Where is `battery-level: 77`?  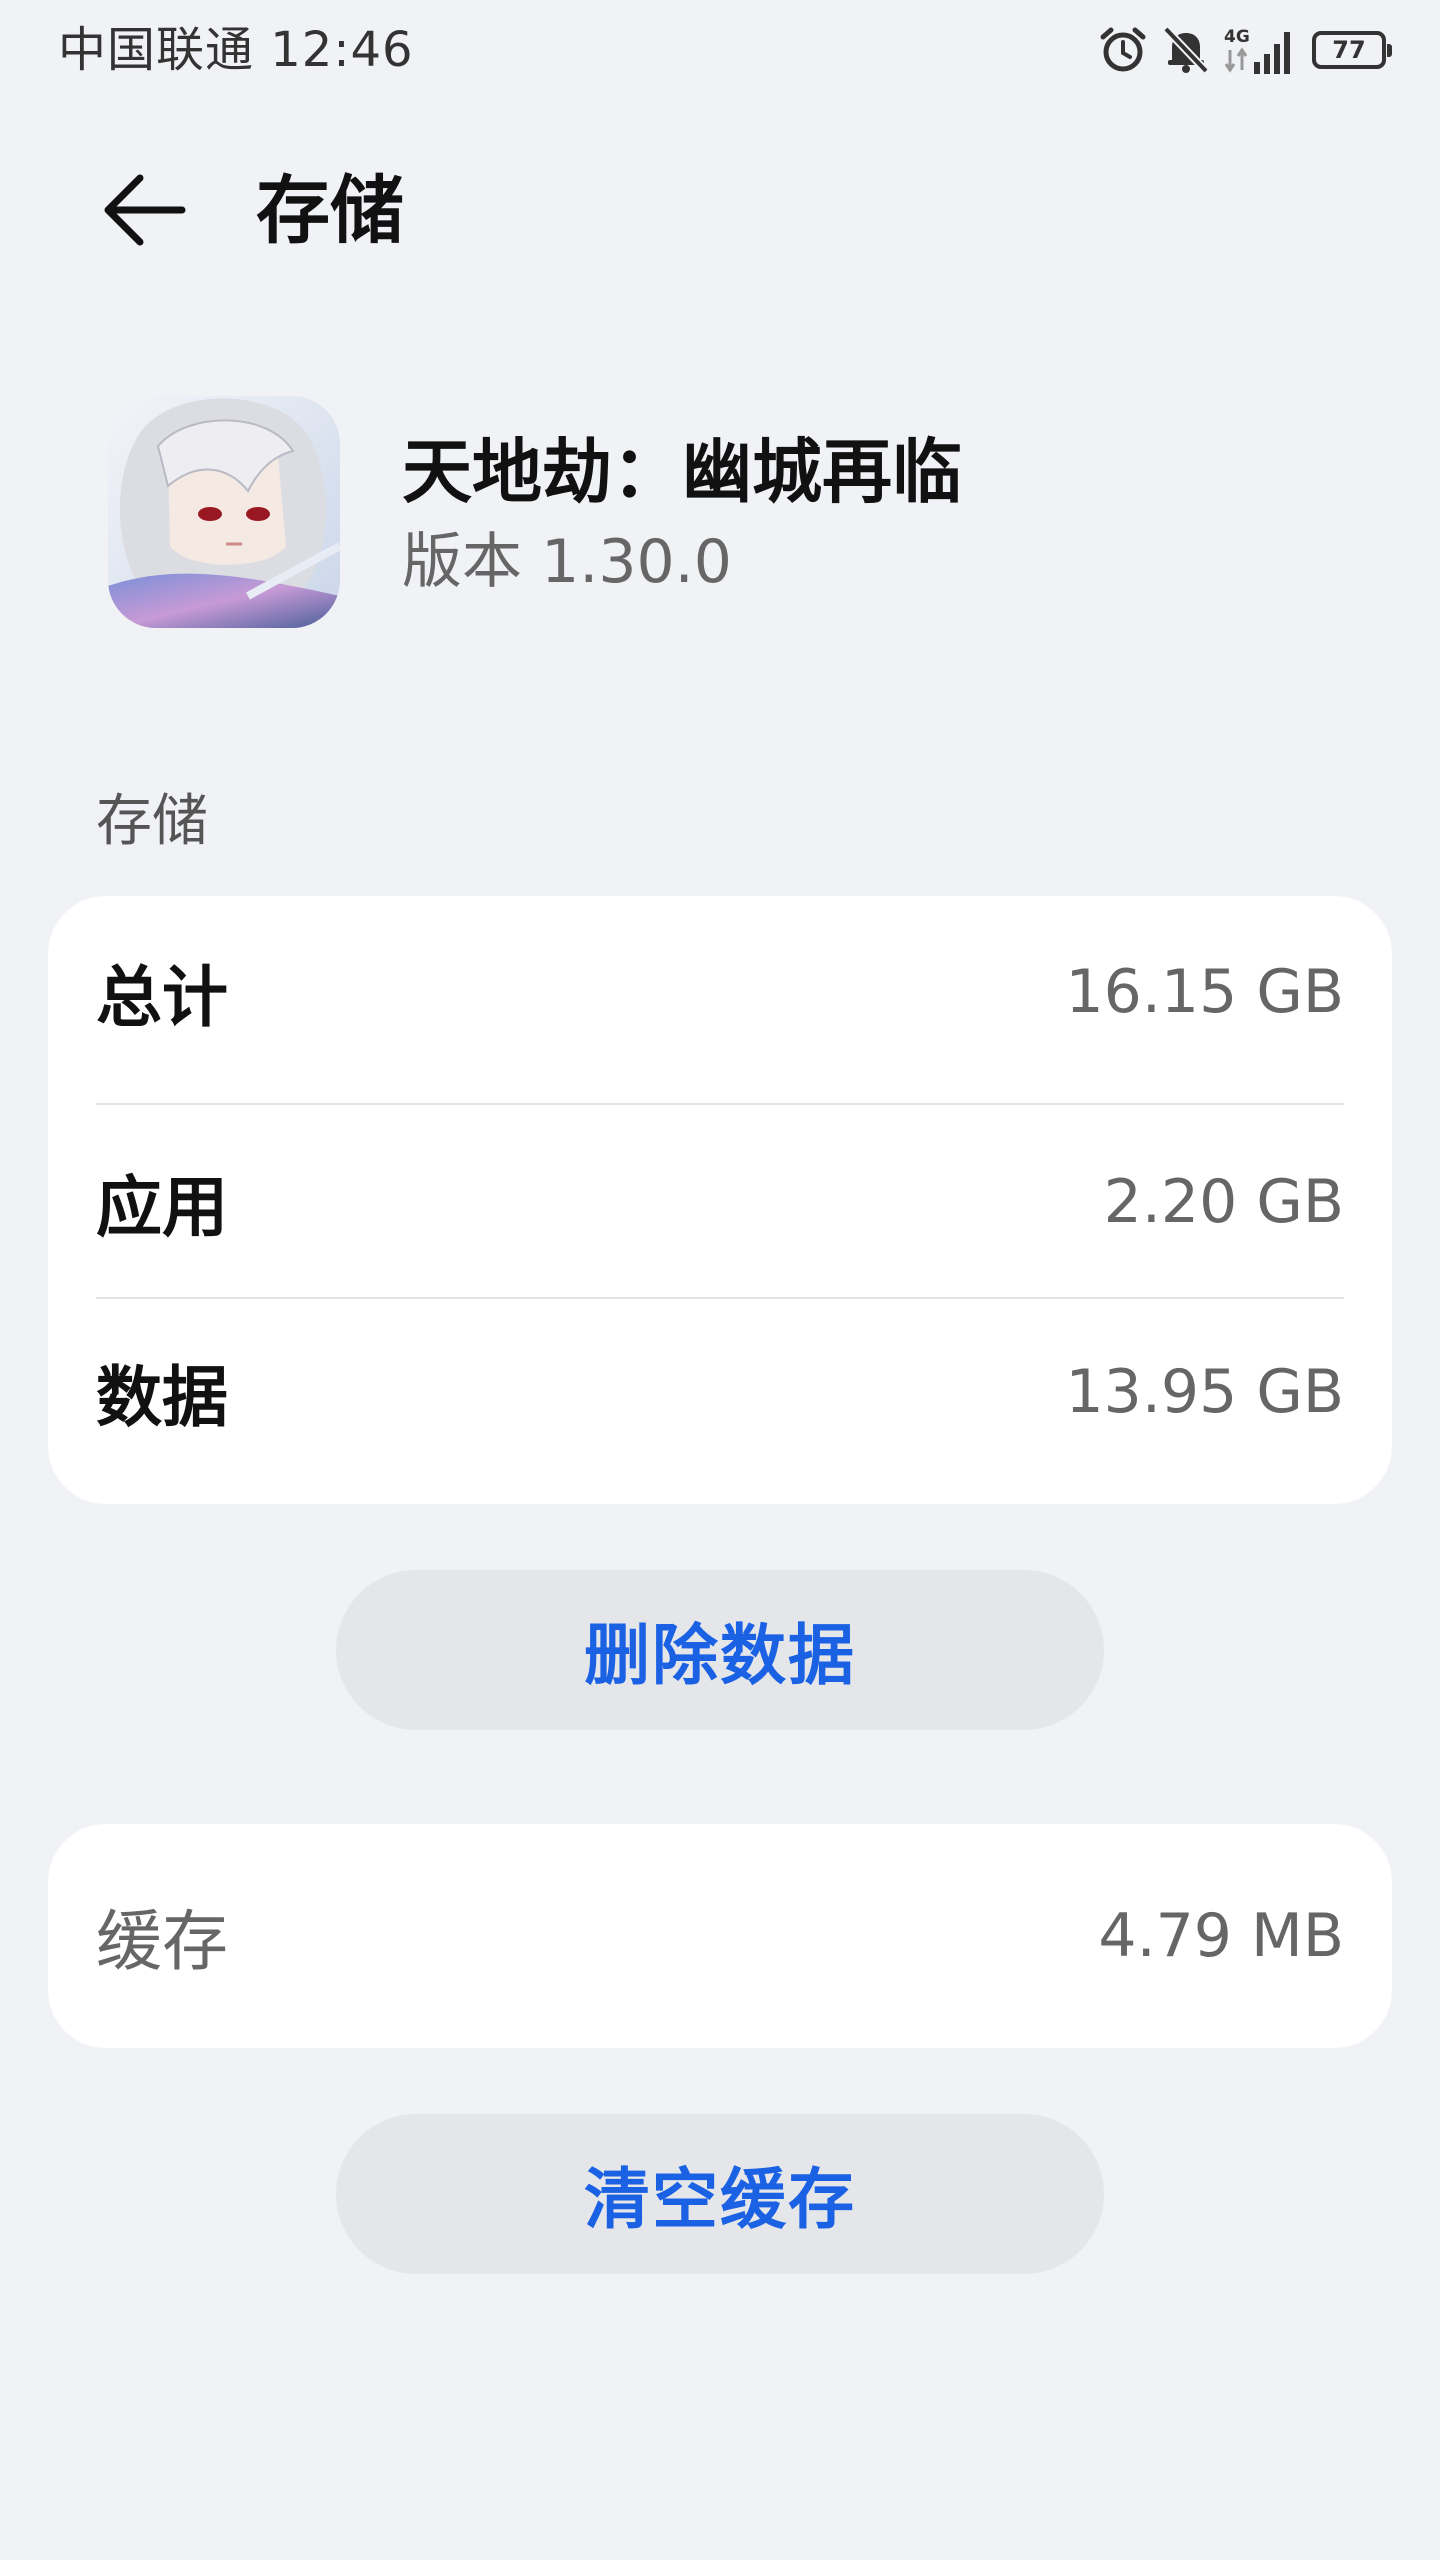
battery-level: 77 is located at coordinates (1349, 50).